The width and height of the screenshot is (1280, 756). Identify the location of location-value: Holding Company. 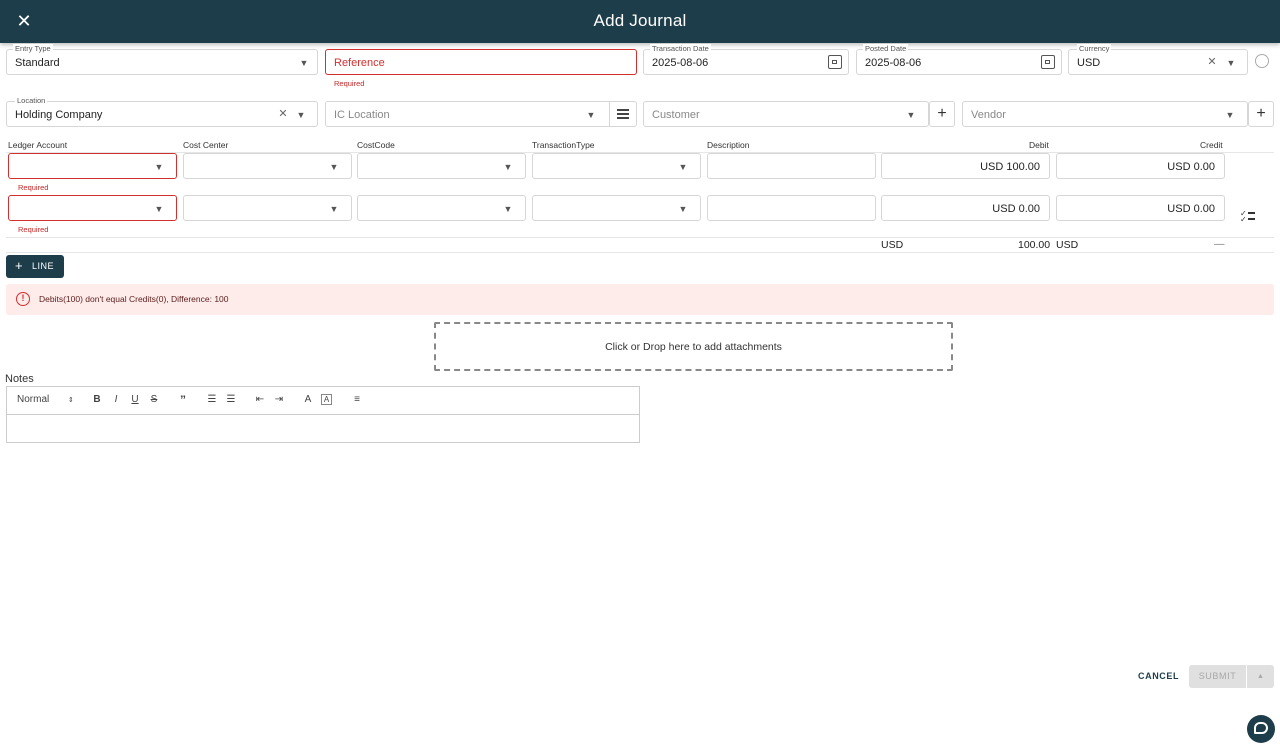
(59, 115).